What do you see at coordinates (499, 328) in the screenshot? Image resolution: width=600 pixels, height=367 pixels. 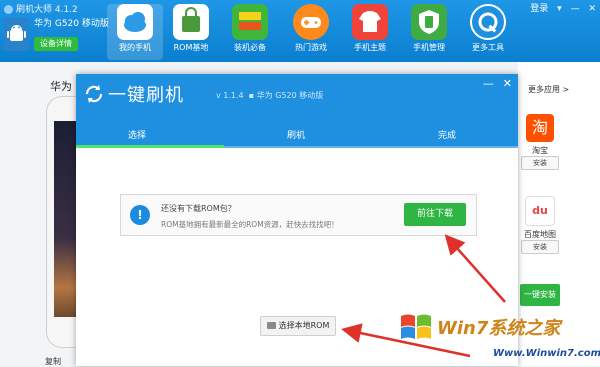 I see `watermark-brand: Win7系统之家` at bounding box center [499, 328].